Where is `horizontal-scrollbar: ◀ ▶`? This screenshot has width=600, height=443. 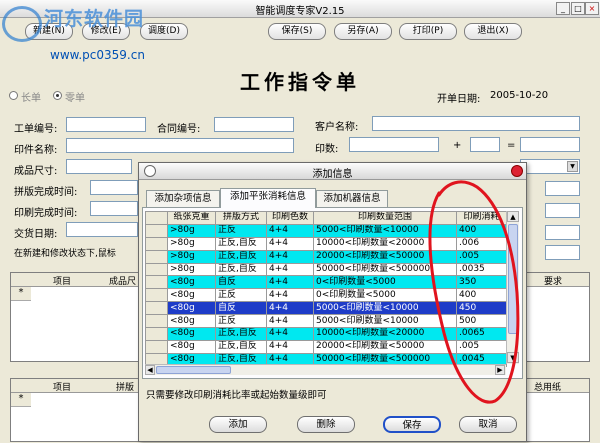 horizontal-scrollbar: ◀ ▶ is located at coordinates (325, 369).